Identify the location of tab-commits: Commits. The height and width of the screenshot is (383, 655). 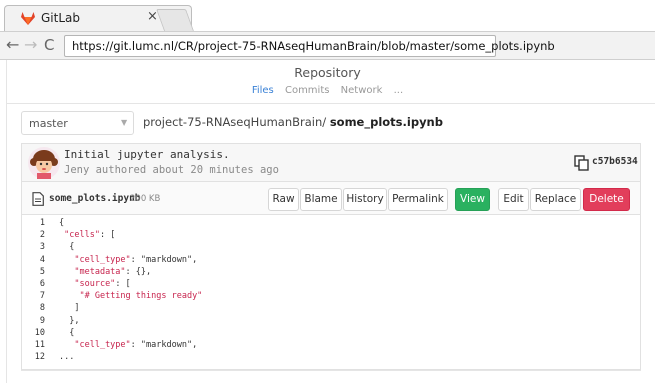
(307, 90).